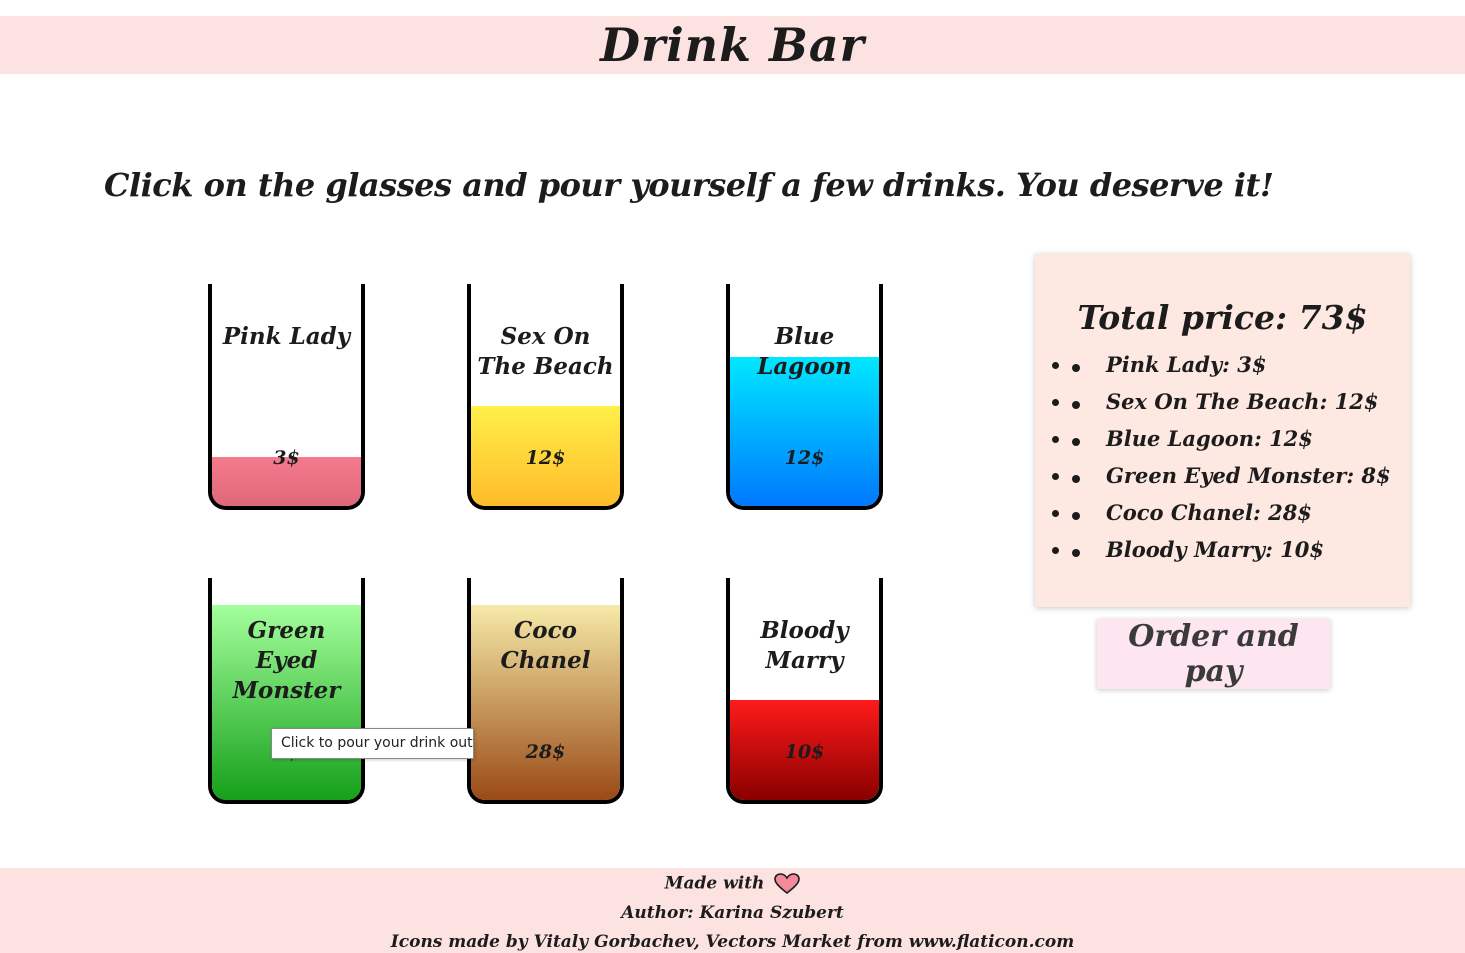 The image size is (1465, 953). What do you see at coordinates (1231, 475) in the screenshot?
I see `order-list-item: Green Eyed Monster: 8$` at bounding box center [1231, 475].